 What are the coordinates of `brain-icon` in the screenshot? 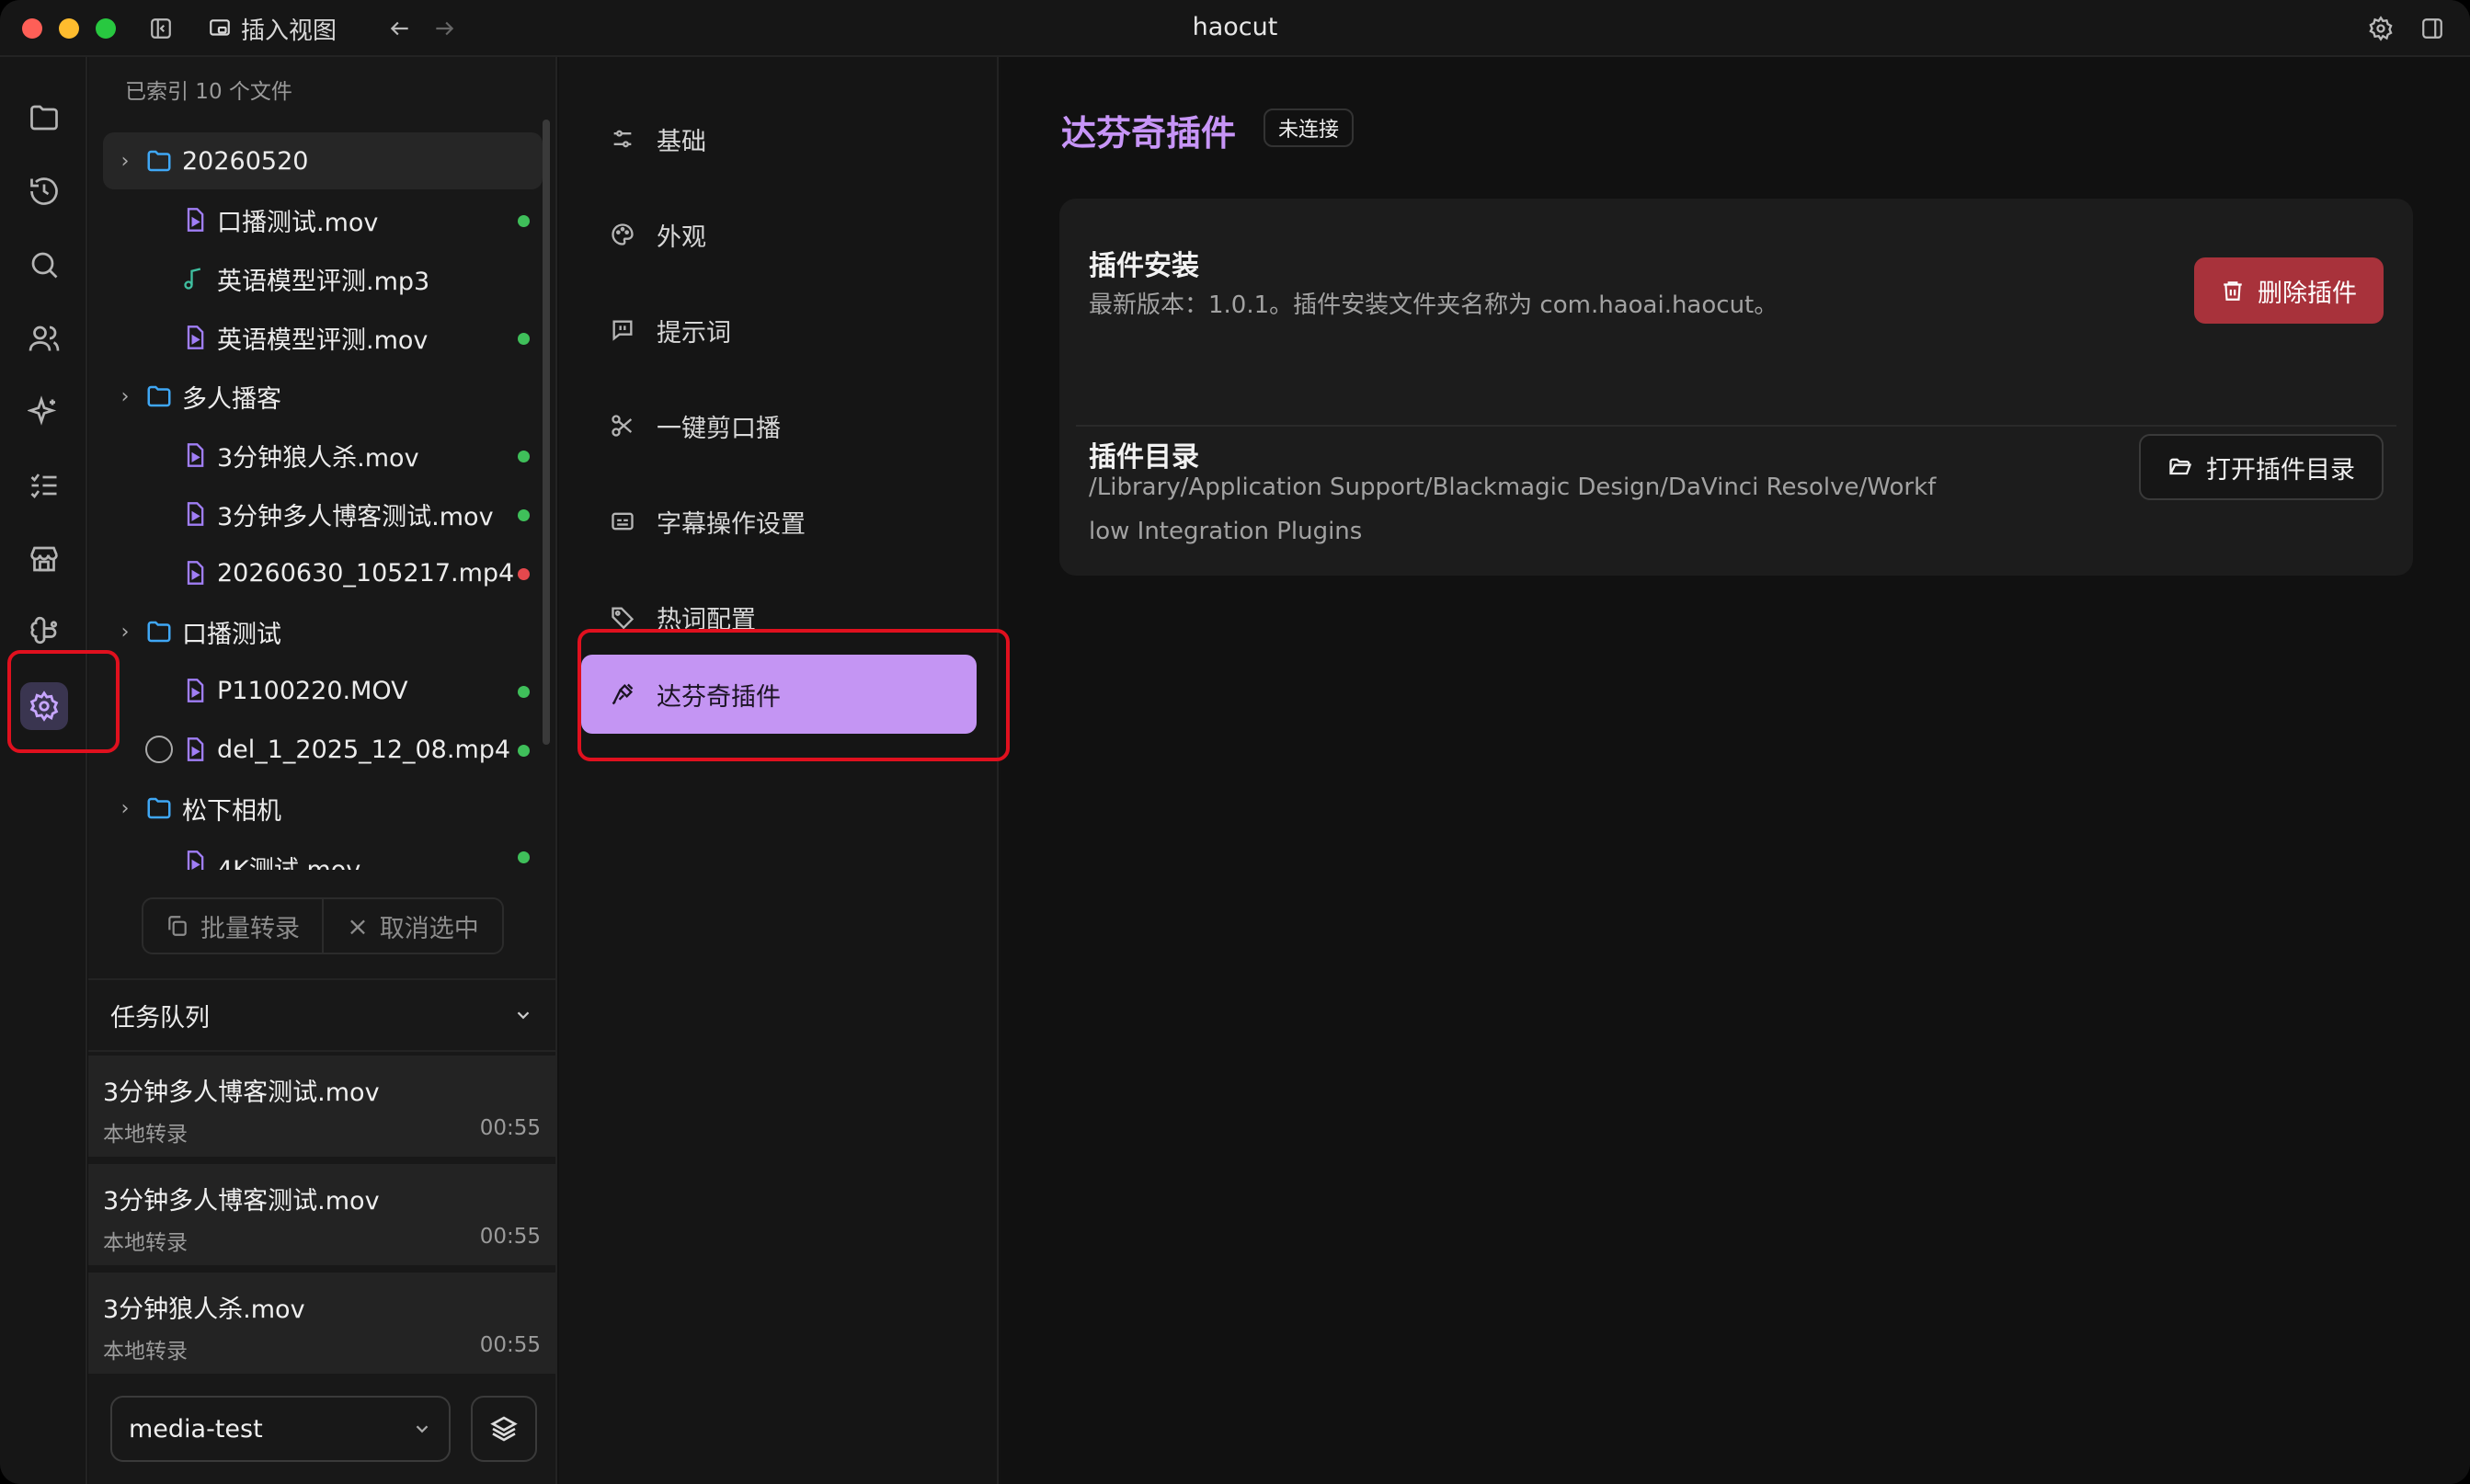 It's located at (44, 632).